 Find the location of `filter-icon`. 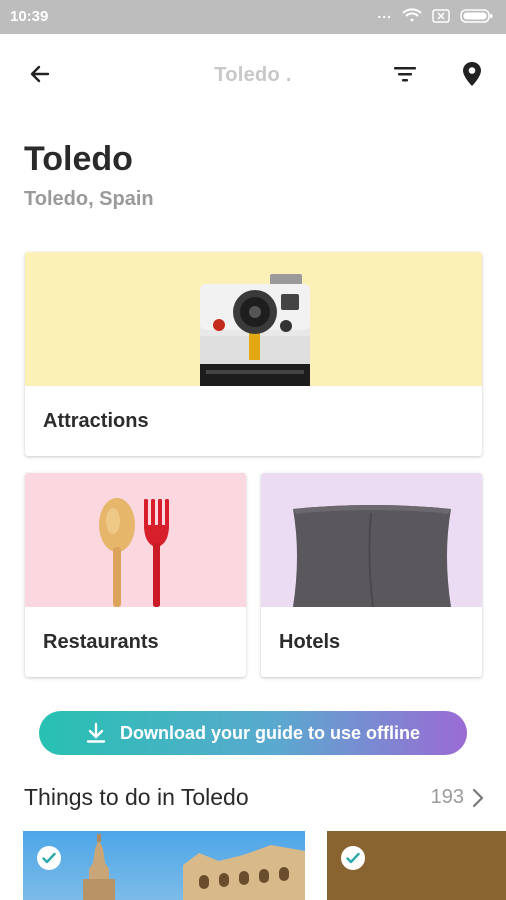

filter-icon is located at coordinates (405, 74).